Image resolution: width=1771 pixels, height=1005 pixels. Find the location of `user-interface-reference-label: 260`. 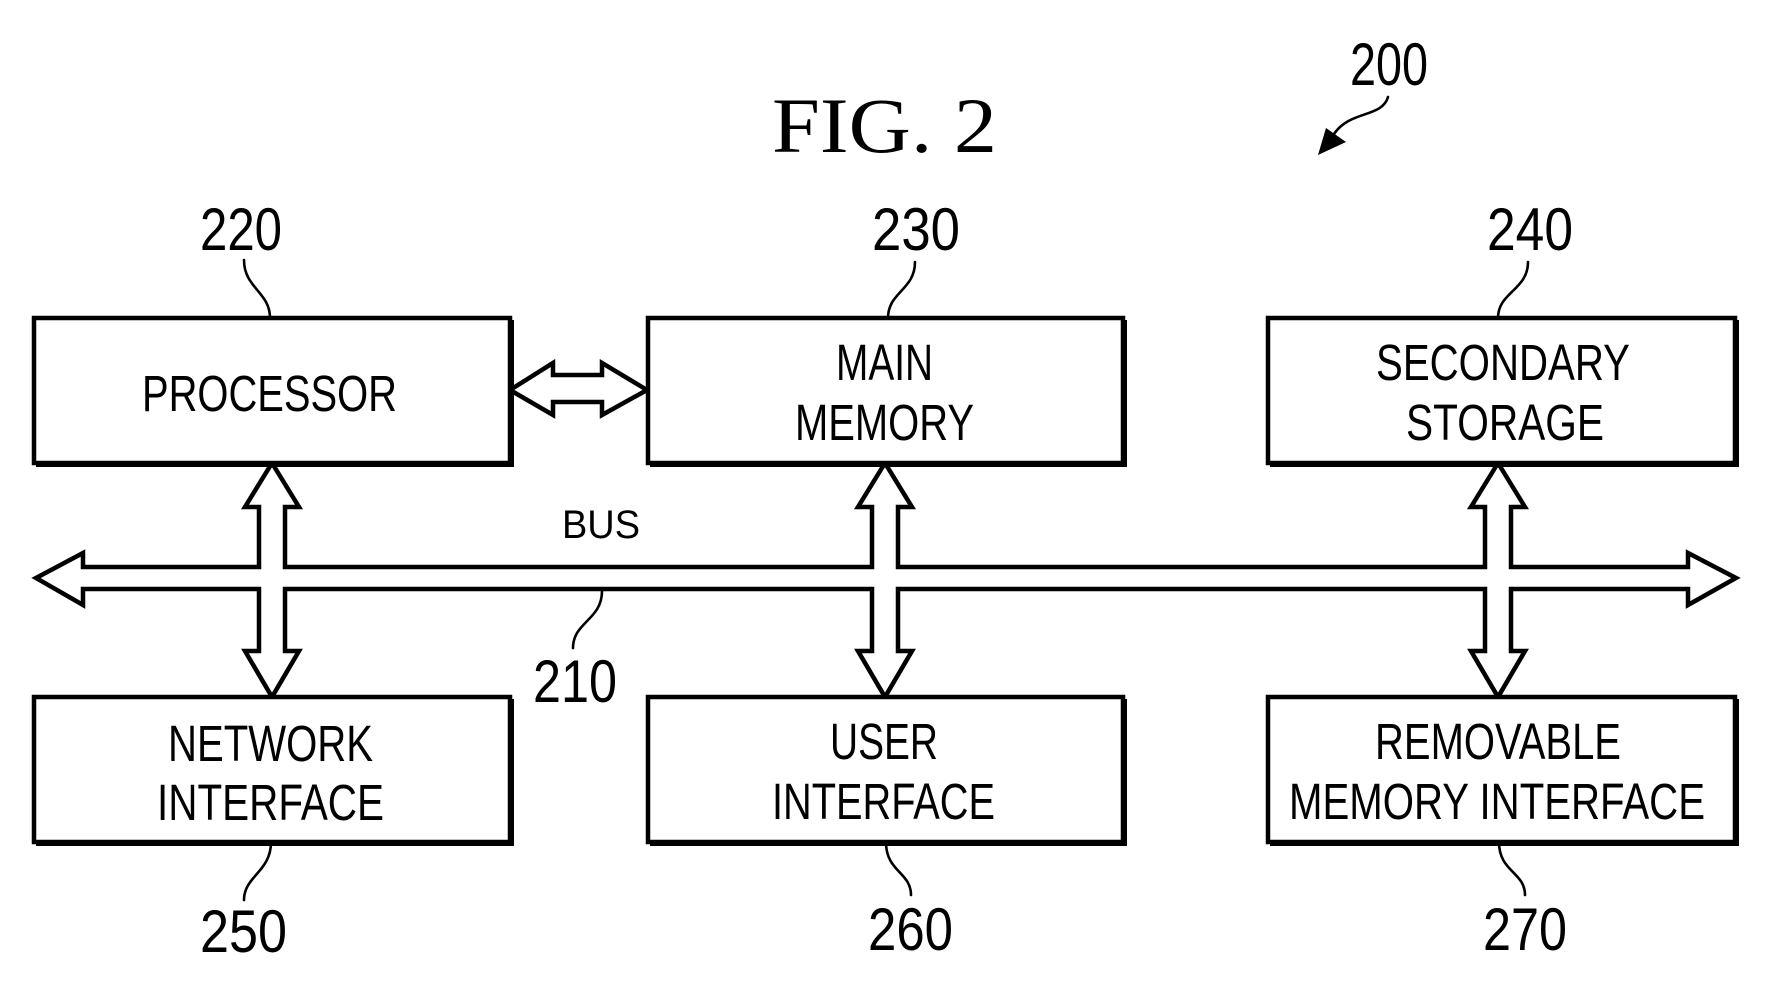

user-interface-reference-label: 260 is located at coordinates (910, 929).